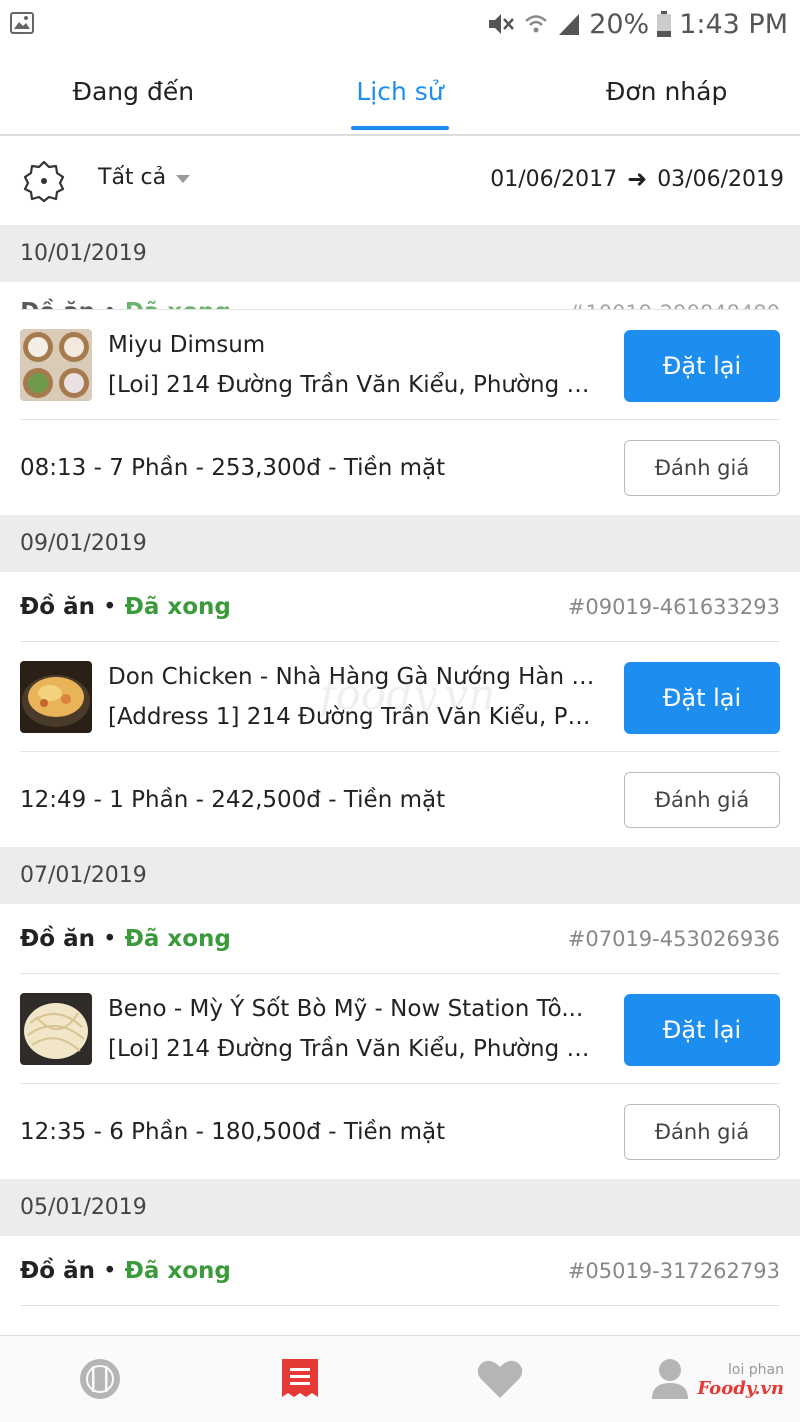 This screenshot has height=1422, width=800. I want to click on order-status-row: Đồ ăn • Đã xong #07019-453026936, so click(400, 939).